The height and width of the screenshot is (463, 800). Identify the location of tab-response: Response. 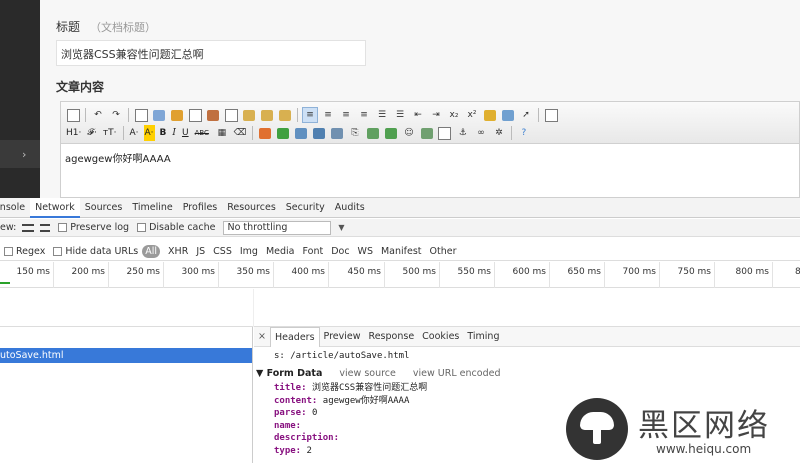
(392, 337).